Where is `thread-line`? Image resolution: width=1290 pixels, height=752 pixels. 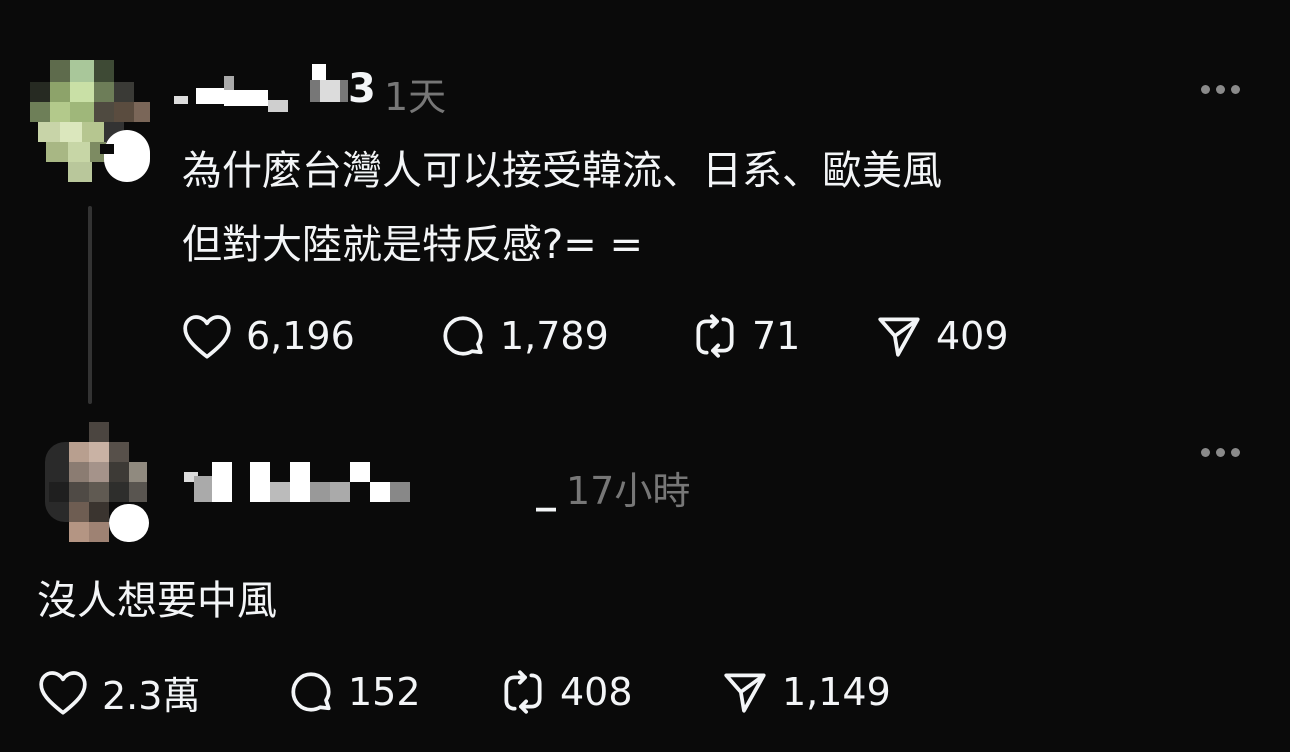
thread-line is located at coordinates (90, 305).